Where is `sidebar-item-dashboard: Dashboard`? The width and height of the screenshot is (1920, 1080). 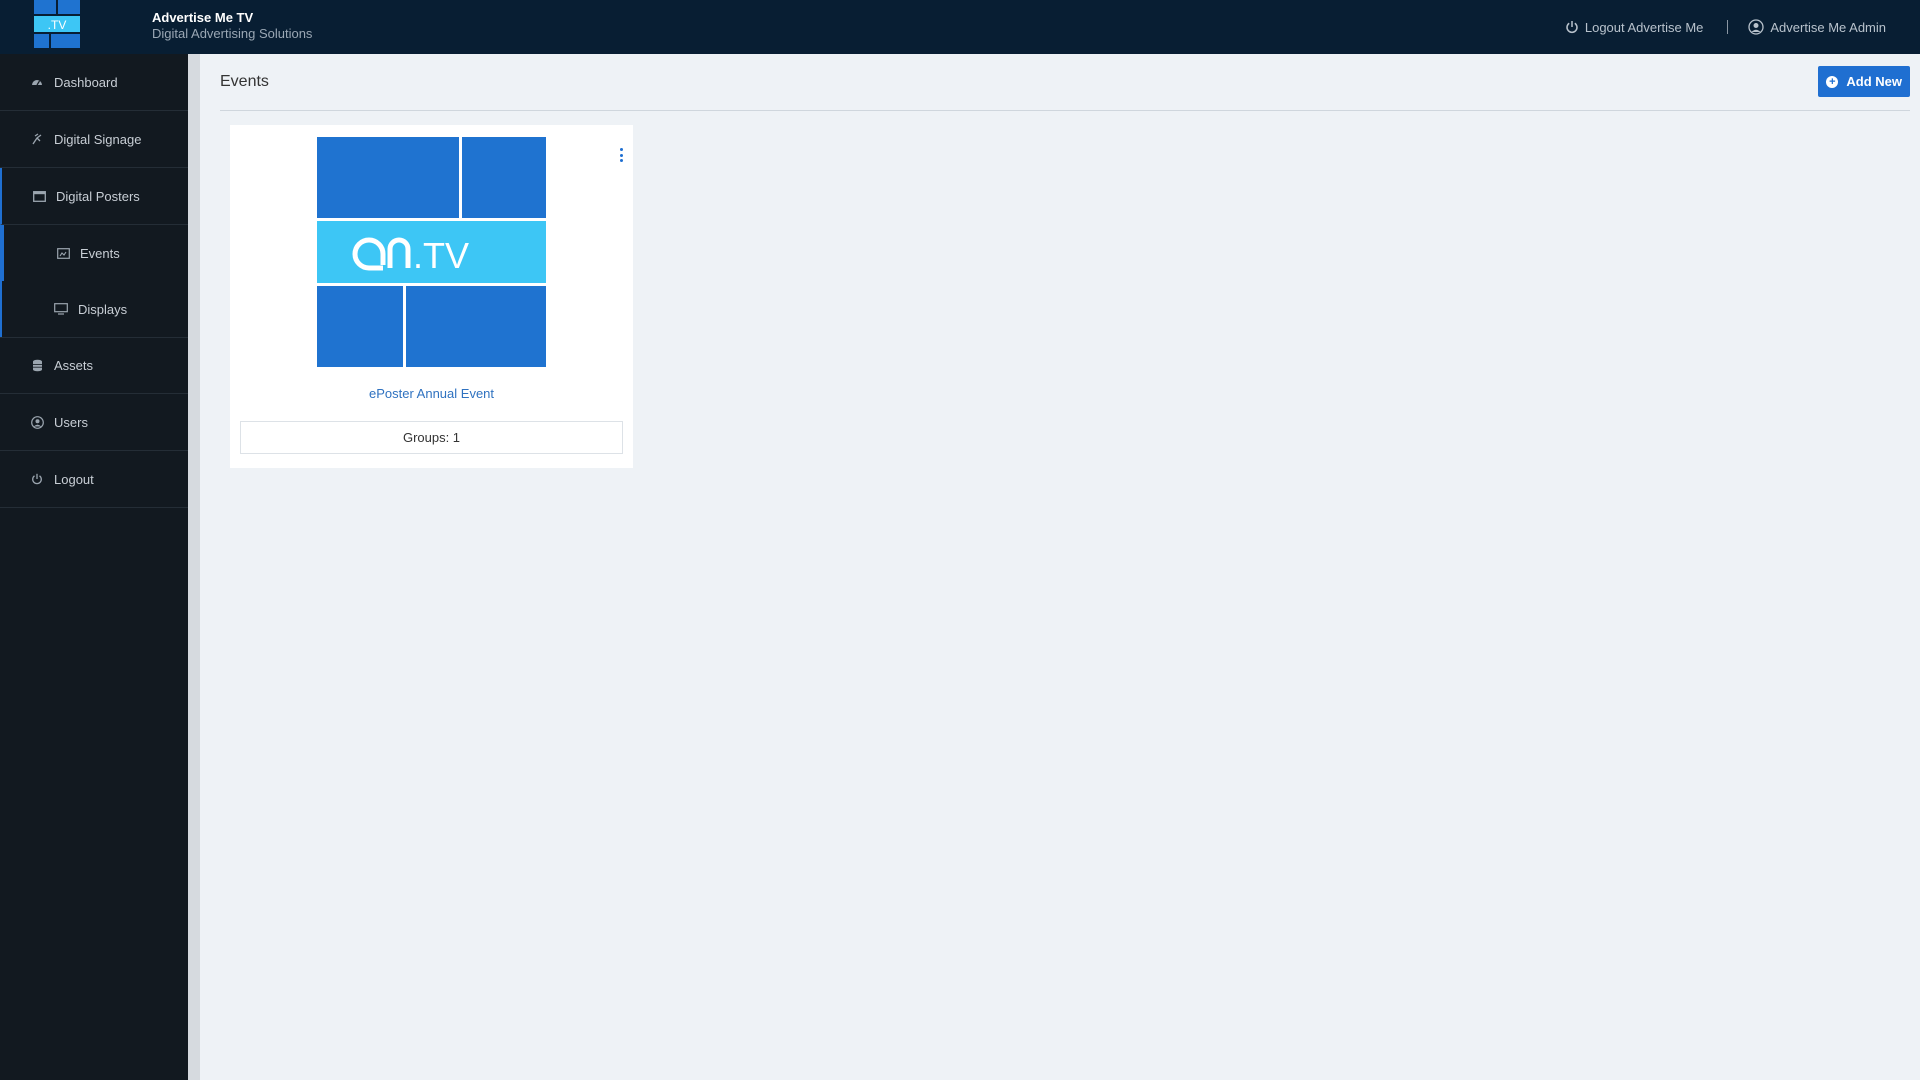
sidebar-item-dashboard: Dashboard is located at coordinates (94, 82).